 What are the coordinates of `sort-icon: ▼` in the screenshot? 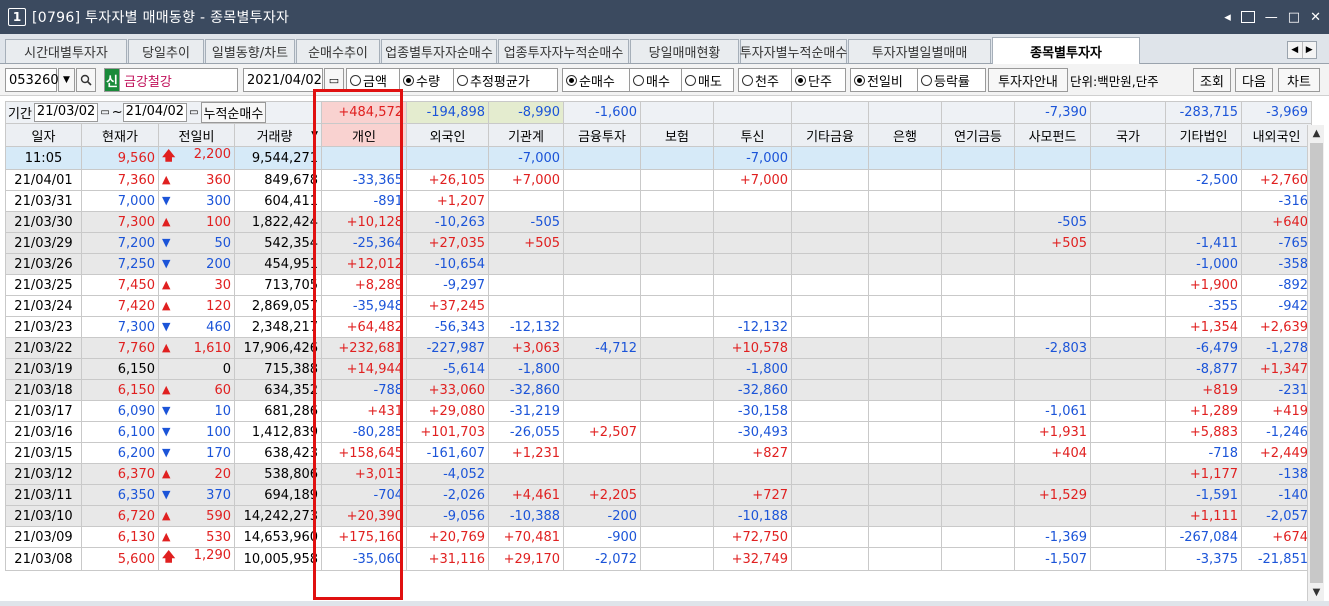 It's located at (314, 135).